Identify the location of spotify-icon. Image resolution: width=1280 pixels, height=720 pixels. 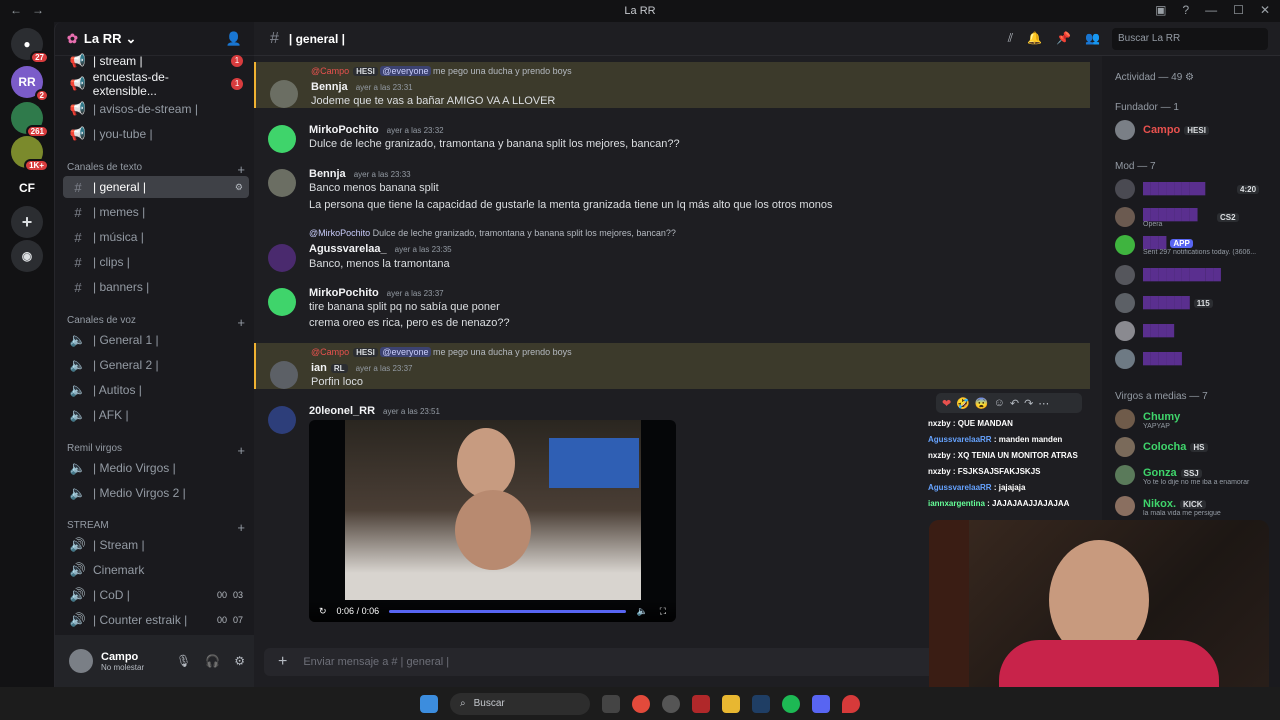
(791, 703).